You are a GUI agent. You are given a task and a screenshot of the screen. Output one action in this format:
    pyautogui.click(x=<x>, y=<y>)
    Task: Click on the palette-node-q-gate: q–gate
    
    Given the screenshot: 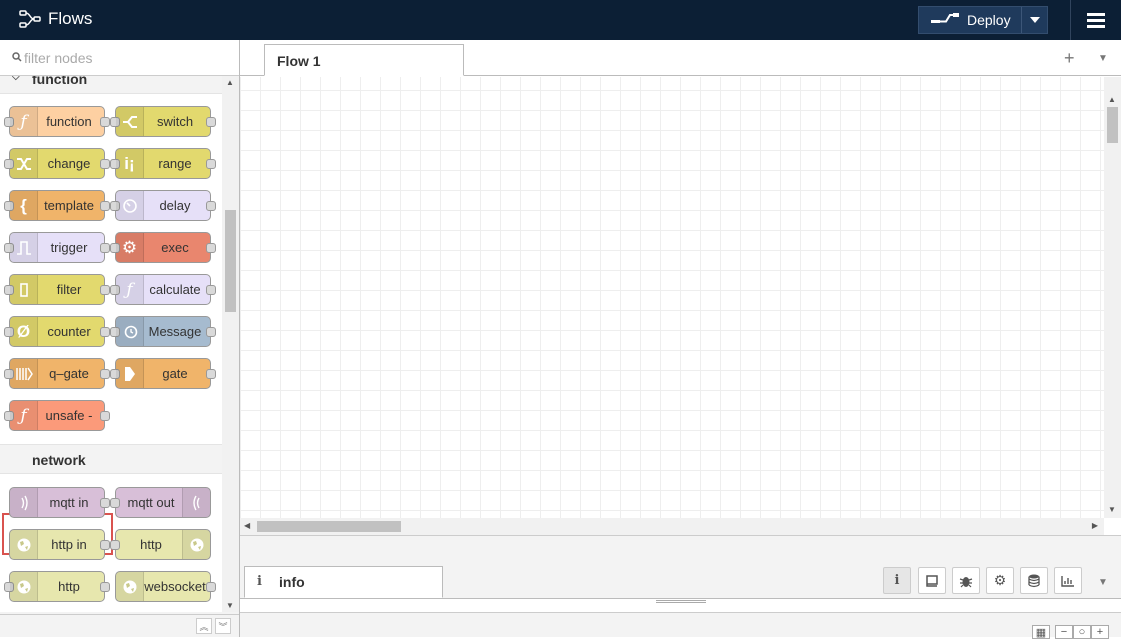 What is the action you would take?
    pyautogui.click(x=57, y=373)
    